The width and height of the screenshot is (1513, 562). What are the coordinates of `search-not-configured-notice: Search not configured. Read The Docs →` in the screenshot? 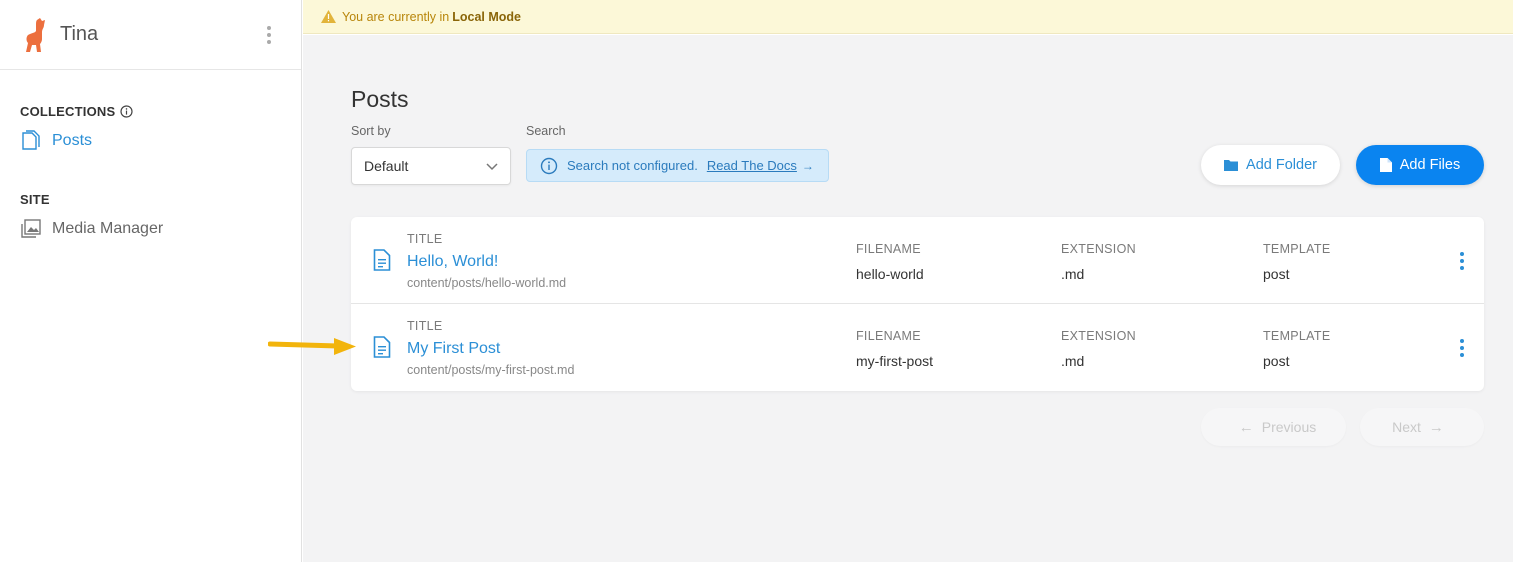 It's located at (677, 165).